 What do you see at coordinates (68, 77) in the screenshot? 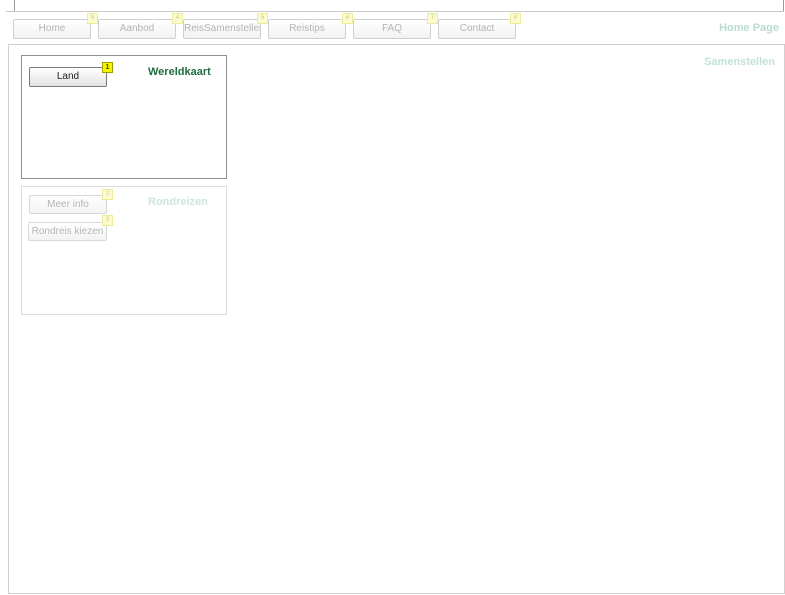
I see `land-button: Land` at bounding box center [68, 77].